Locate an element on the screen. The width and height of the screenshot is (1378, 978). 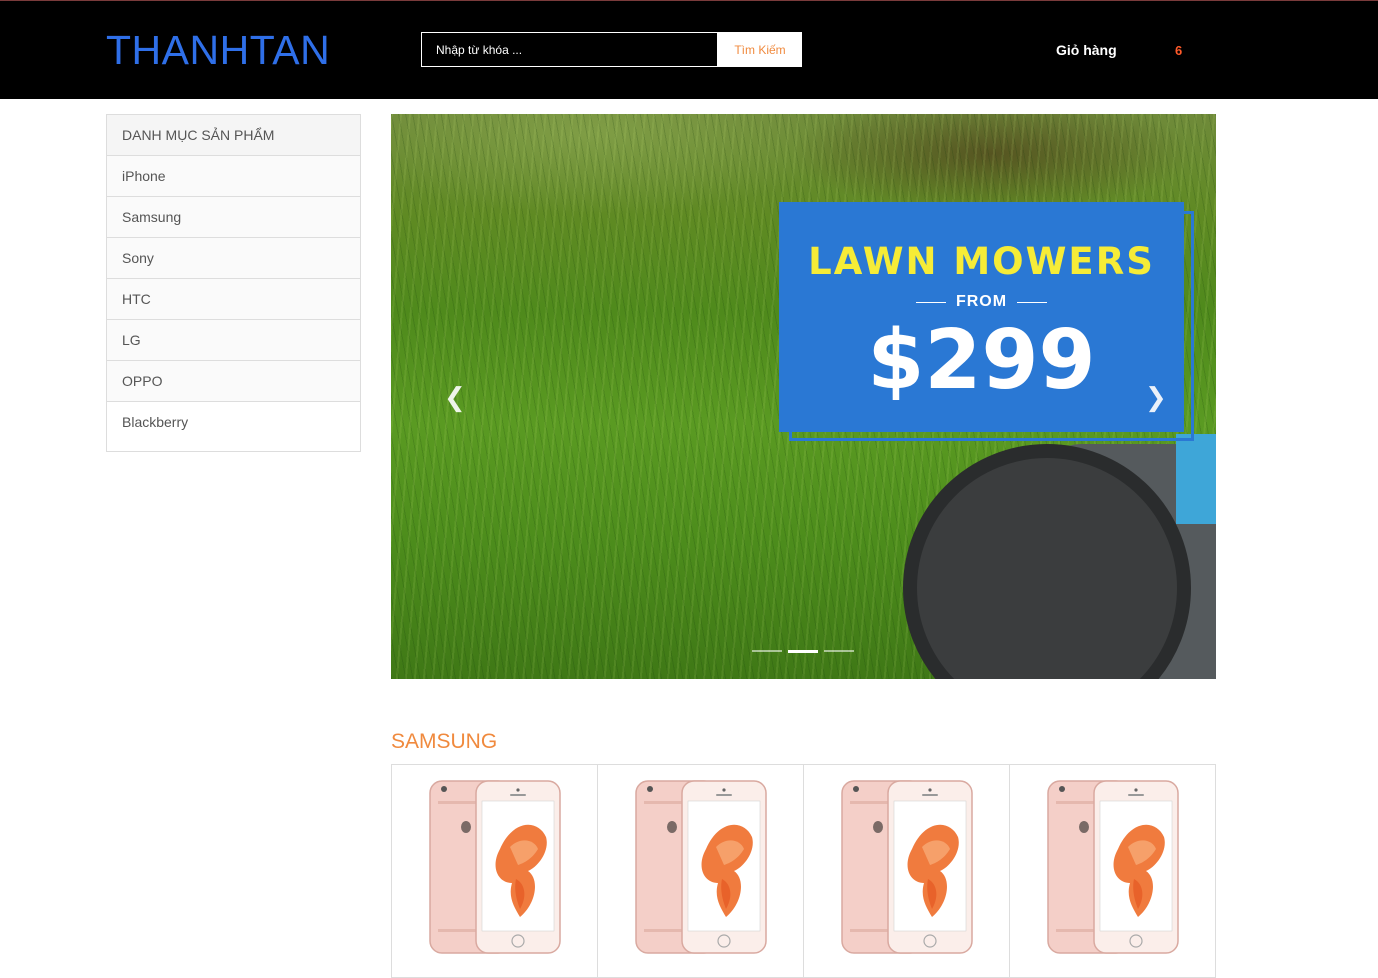
promo-price: $299 is located at coordinates (981, 360).